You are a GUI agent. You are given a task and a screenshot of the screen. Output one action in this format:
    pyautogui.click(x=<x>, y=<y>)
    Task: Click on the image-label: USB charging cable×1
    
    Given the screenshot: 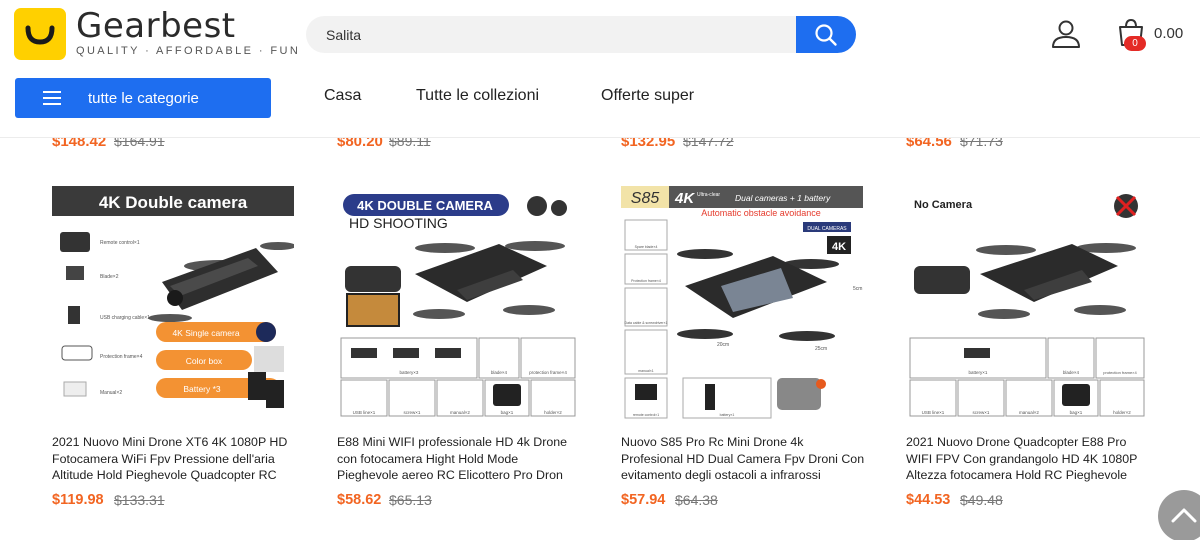 What is the action you would take?
    pyautogui.click(x=125, y=318)
    